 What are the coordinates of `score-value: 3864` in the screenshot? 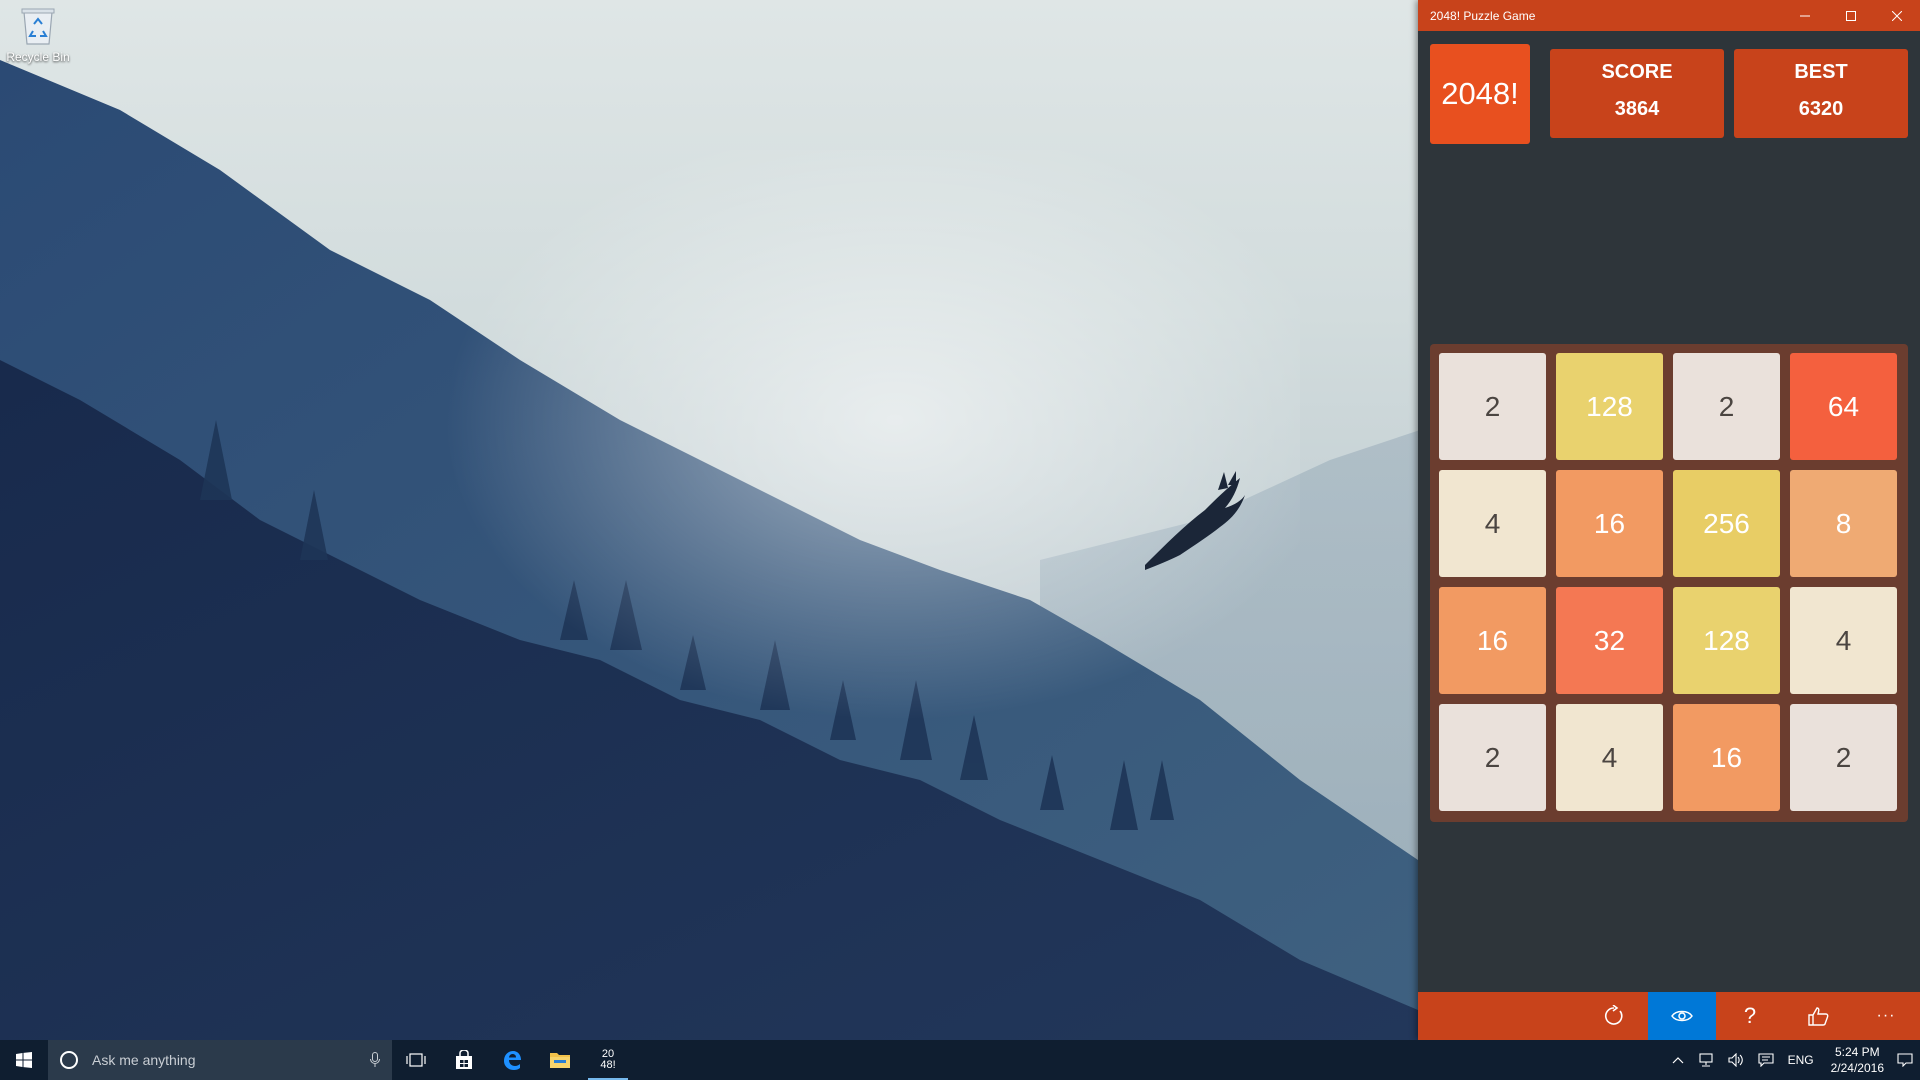 It's located at (1637, 109).